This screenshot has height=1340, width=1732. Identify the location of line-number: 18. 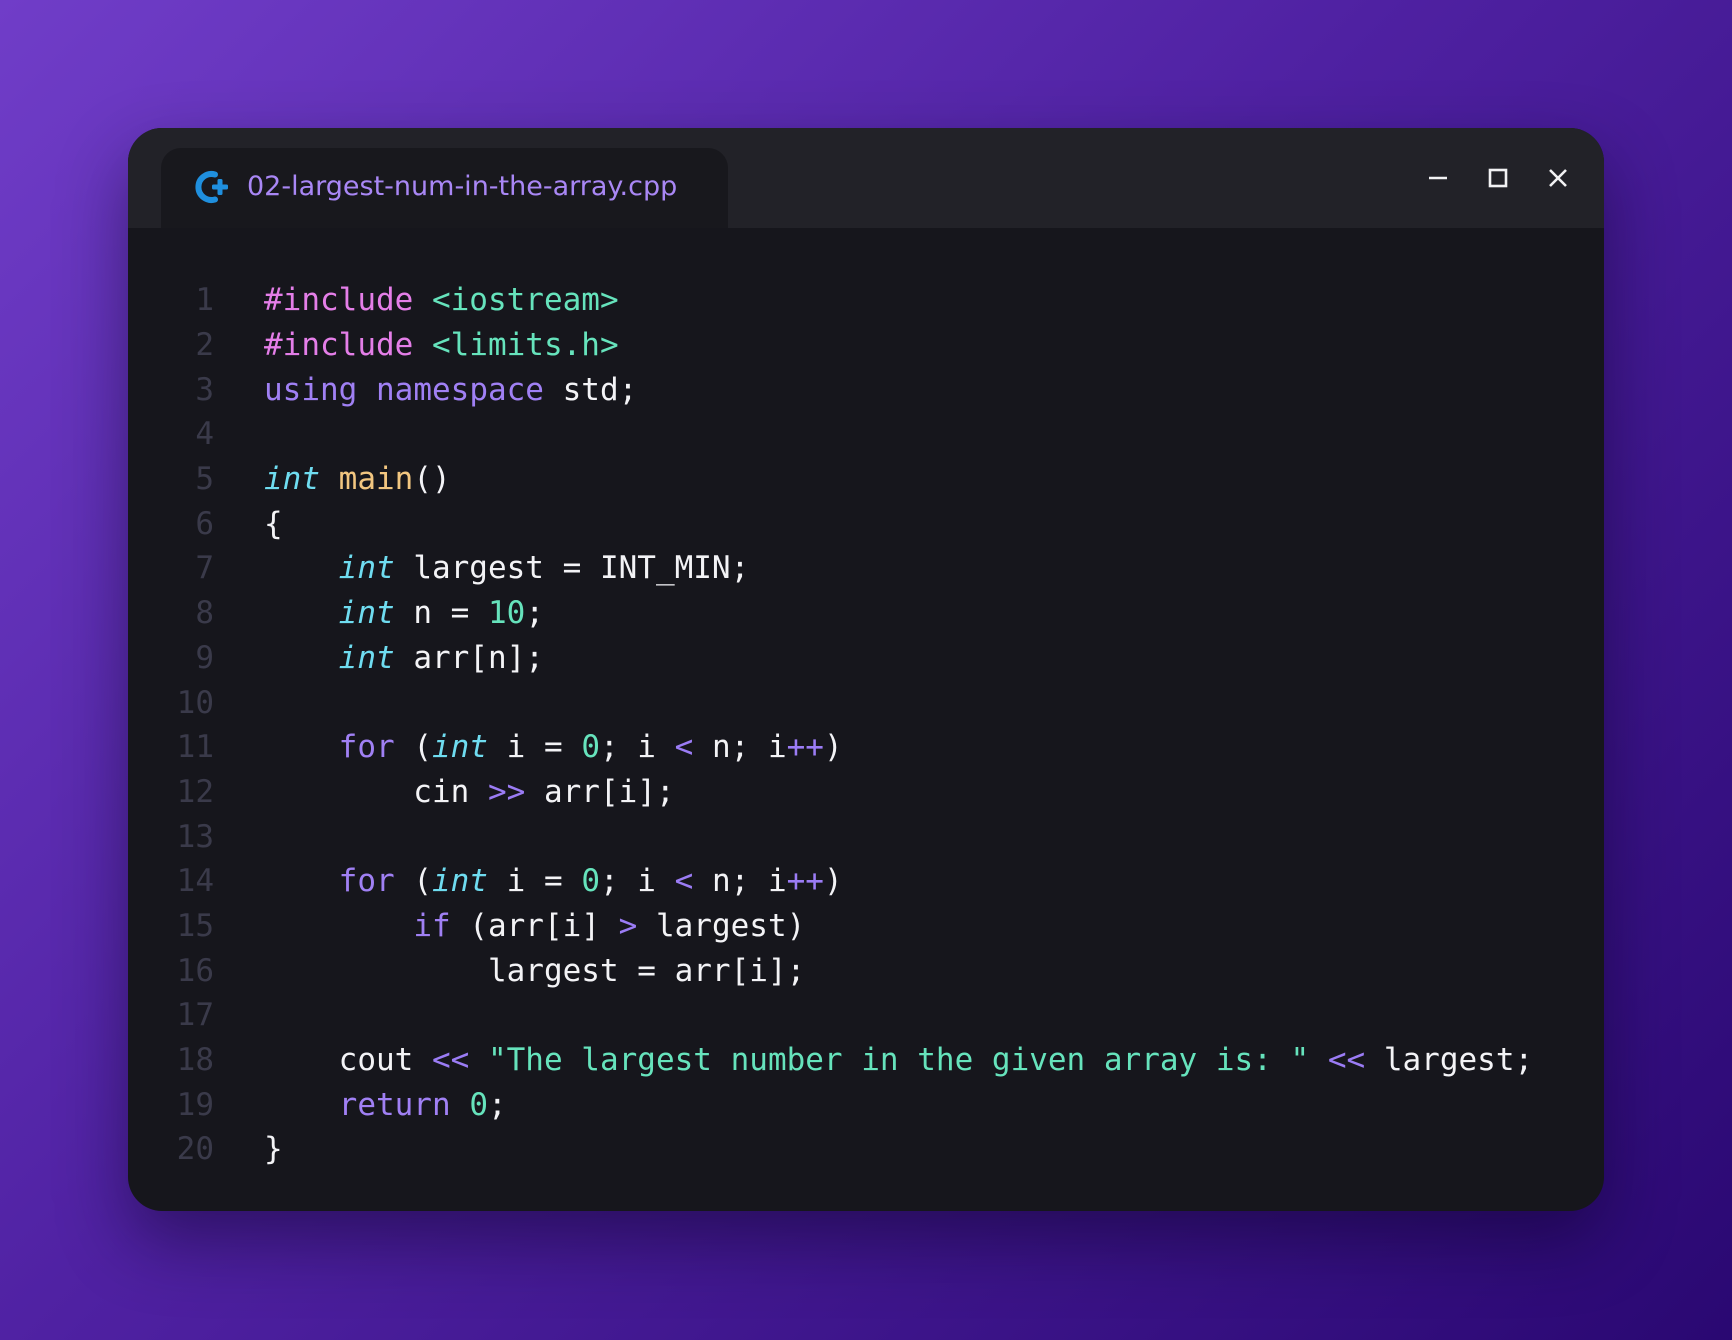
(195, 1060).